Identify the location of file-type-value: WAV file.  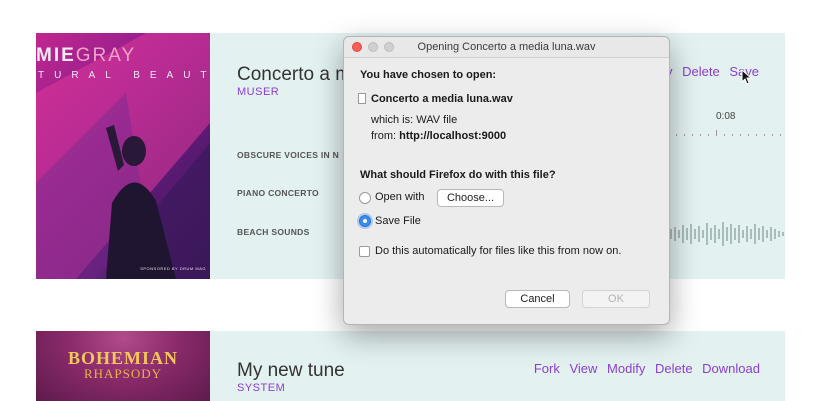
(437, 120).